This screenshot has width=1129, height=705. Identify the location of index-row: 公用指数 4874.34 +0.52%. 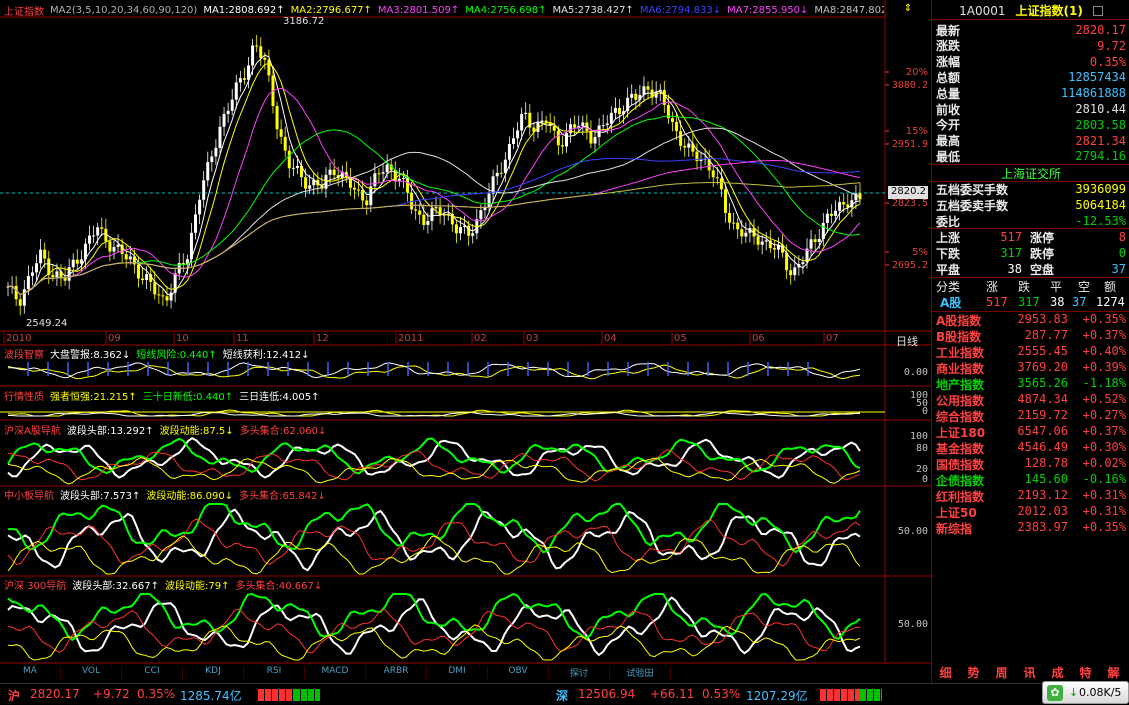
(1030, 400).